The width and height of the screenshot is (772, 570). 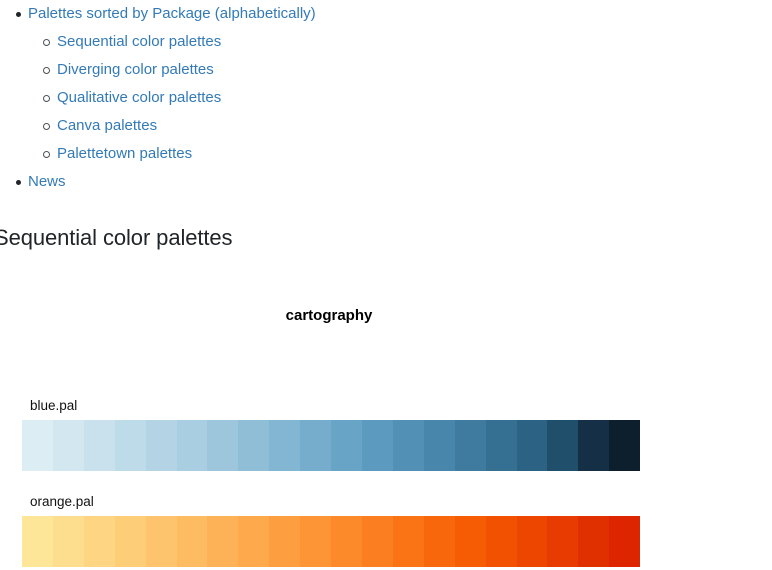 I want to click on toc-link-sequential: Sequential color palettes, so click(x=139, y=41).